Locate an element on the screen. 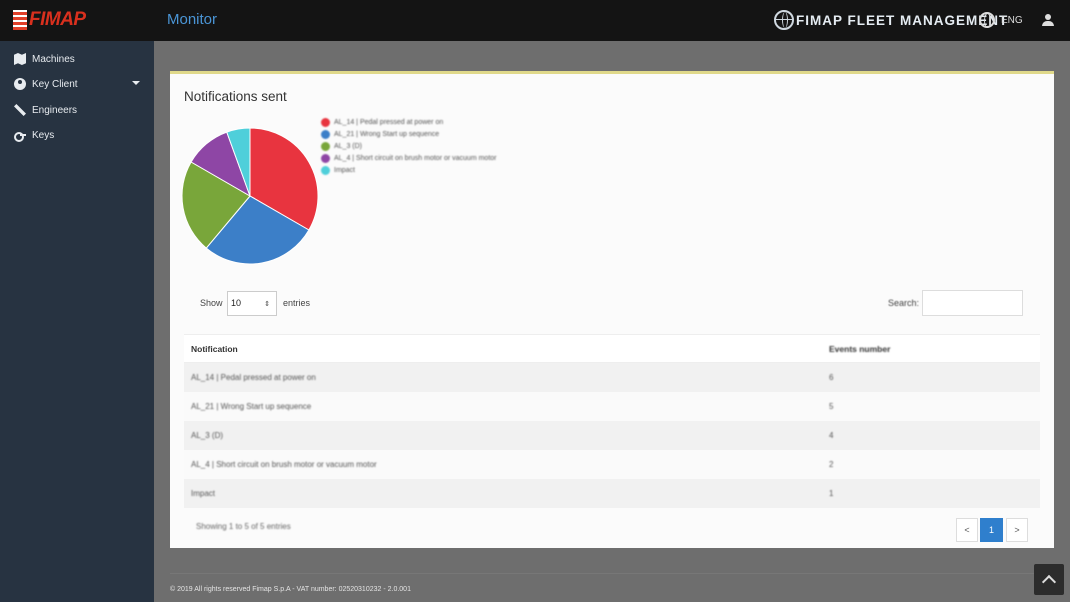 The width and height of the screenshot is (1070, 602). language-globe-icon is located at coordinates (987, 20).